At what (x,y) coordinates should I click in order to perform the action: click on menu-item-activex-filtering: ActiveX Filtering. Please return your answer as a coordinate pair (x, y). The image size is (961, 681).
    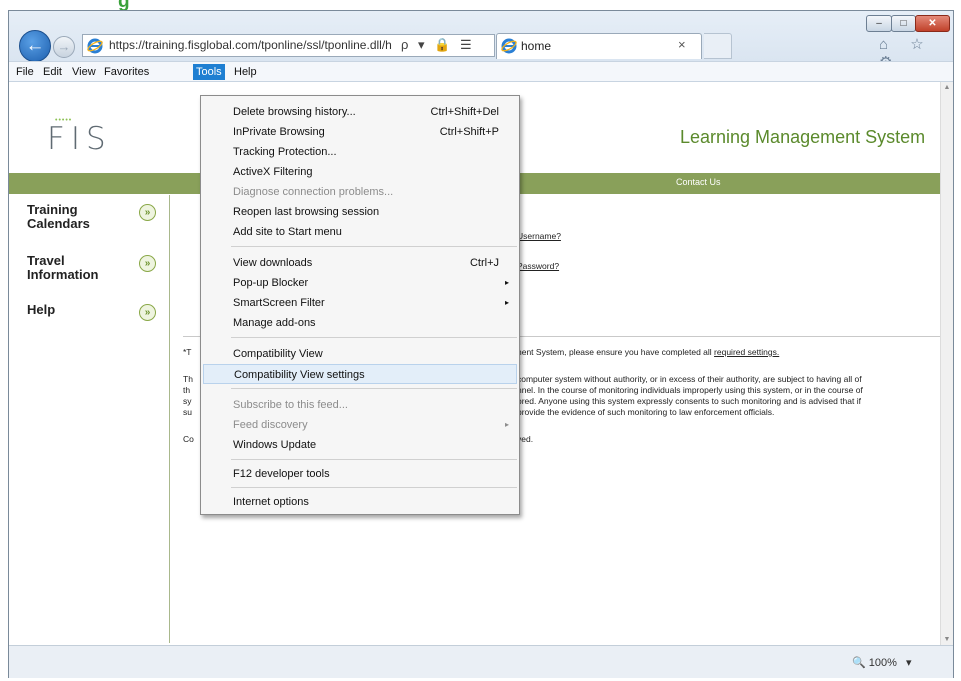
    Looking at the image, I should click on (360, 172).